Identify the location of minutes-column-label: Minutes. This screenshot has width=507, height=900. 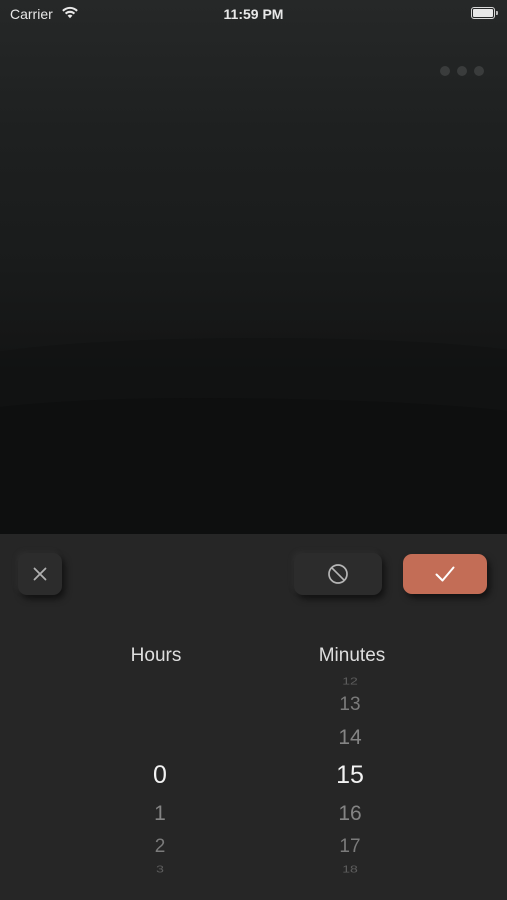
(352, 655).